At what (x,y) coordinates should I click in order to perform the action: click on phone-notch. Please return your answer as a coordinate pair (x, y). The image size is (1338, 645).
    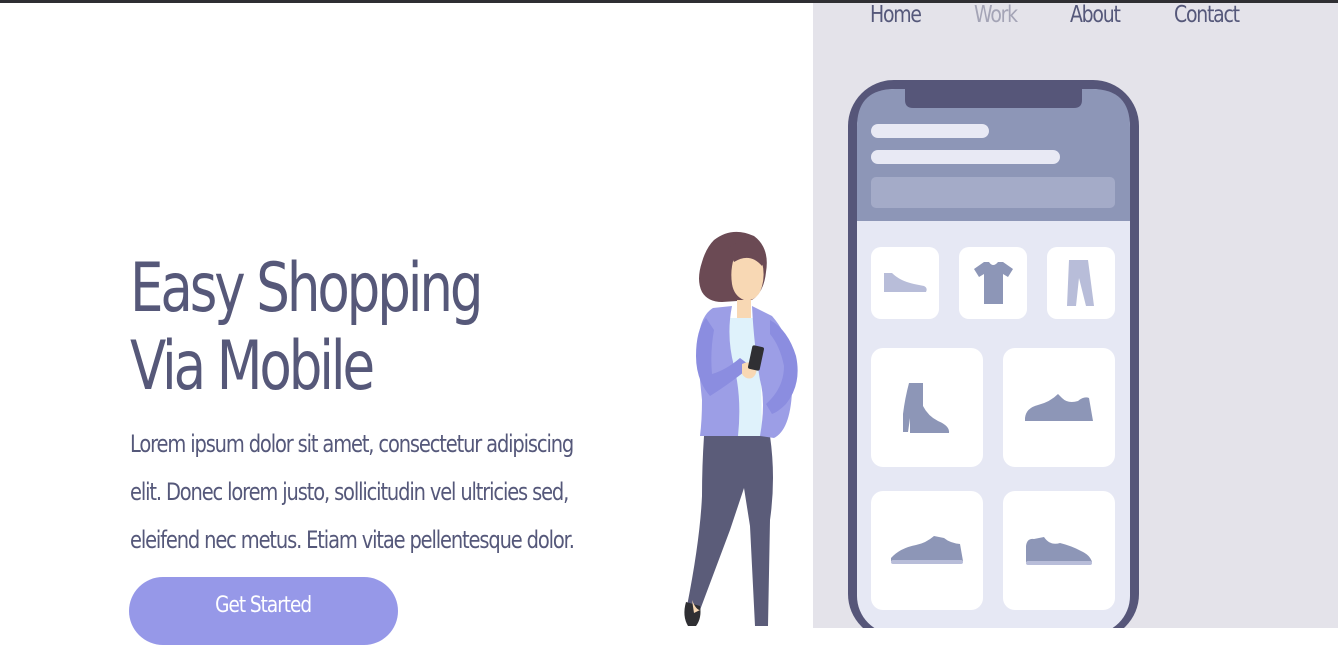
    Looking at the image, I should click on (993, 97).